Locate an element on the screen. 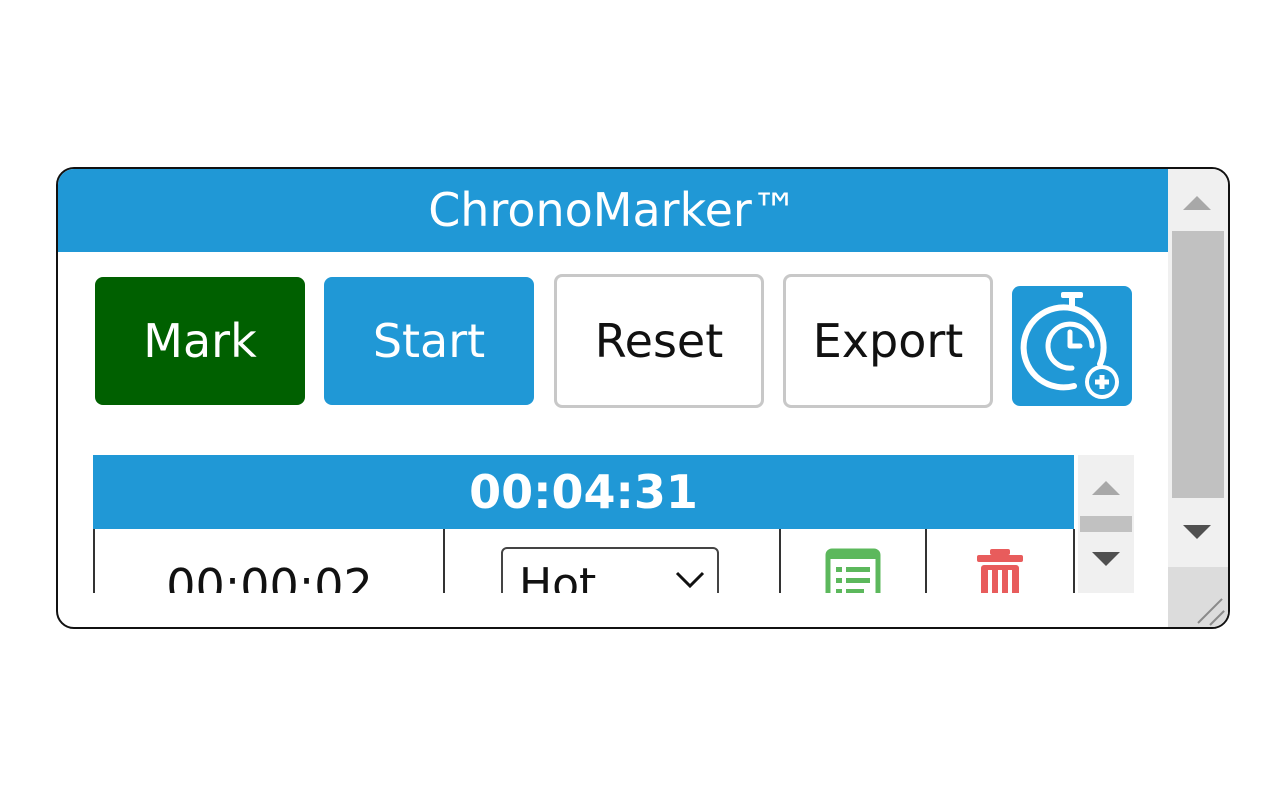 This screenshot has width=1280, height=800. reset-button: Reset is located at coordinates (659, 341).